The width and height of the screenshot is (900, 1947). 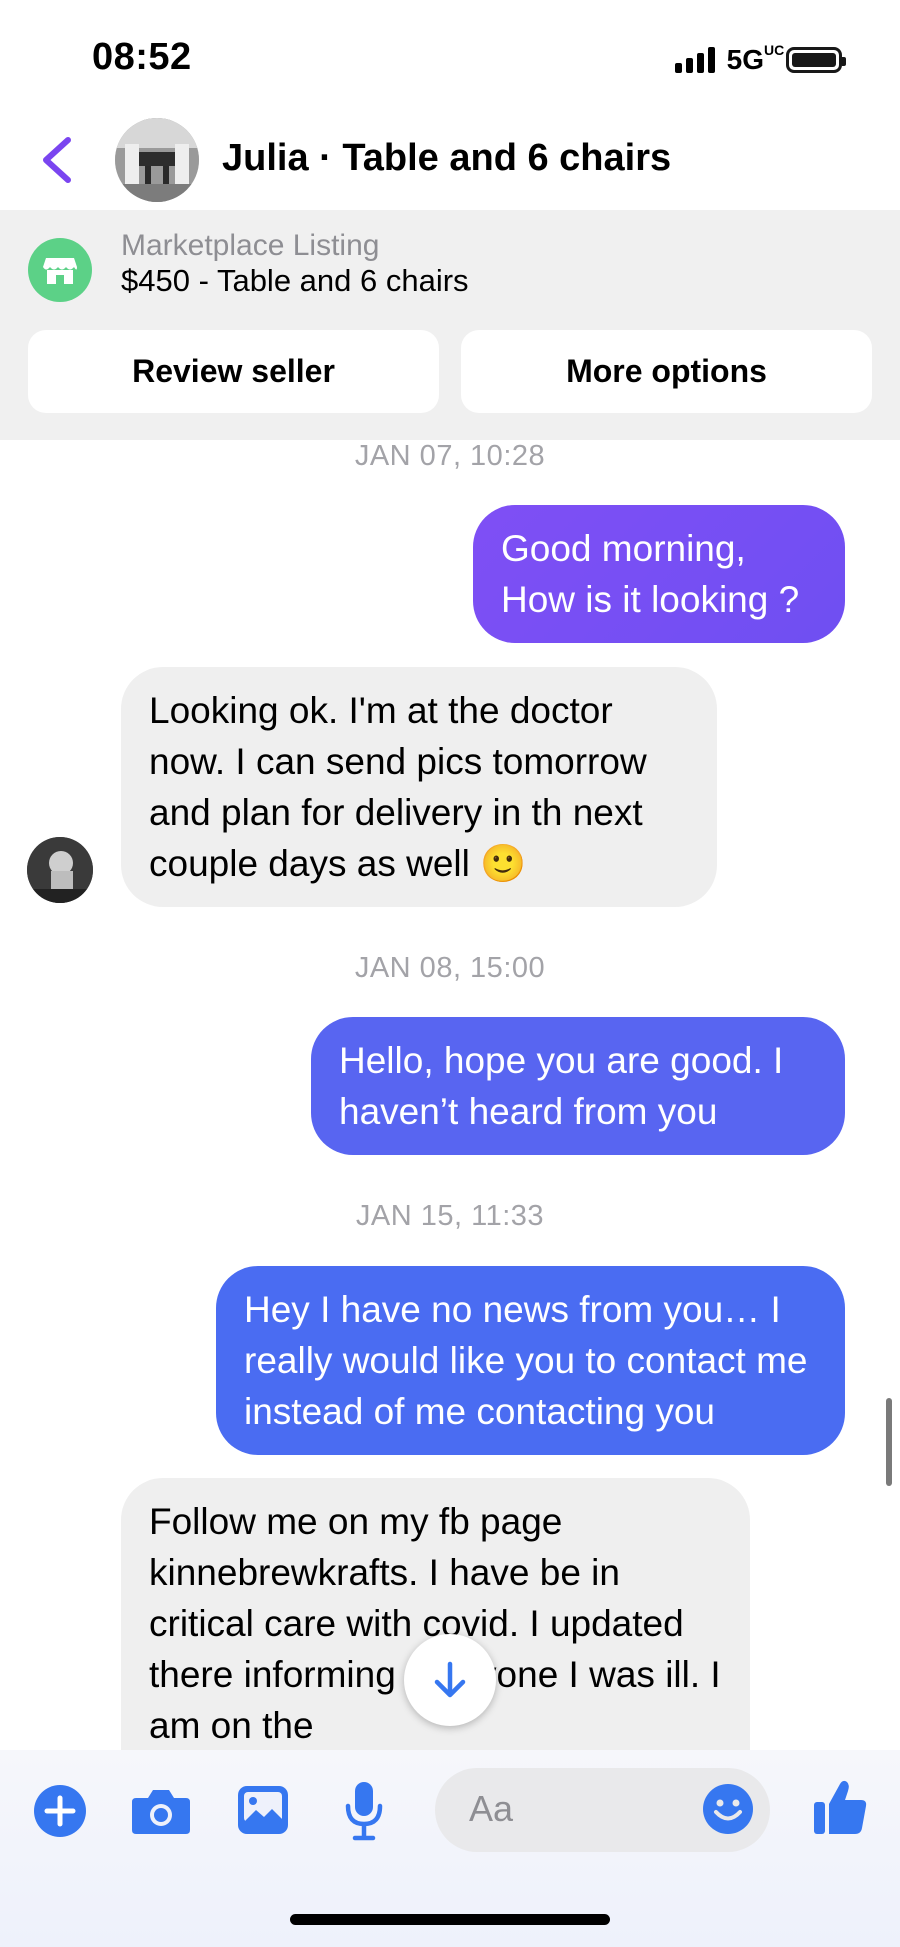 I want to click on status-time: 08:52, so click(x=142, y=57).